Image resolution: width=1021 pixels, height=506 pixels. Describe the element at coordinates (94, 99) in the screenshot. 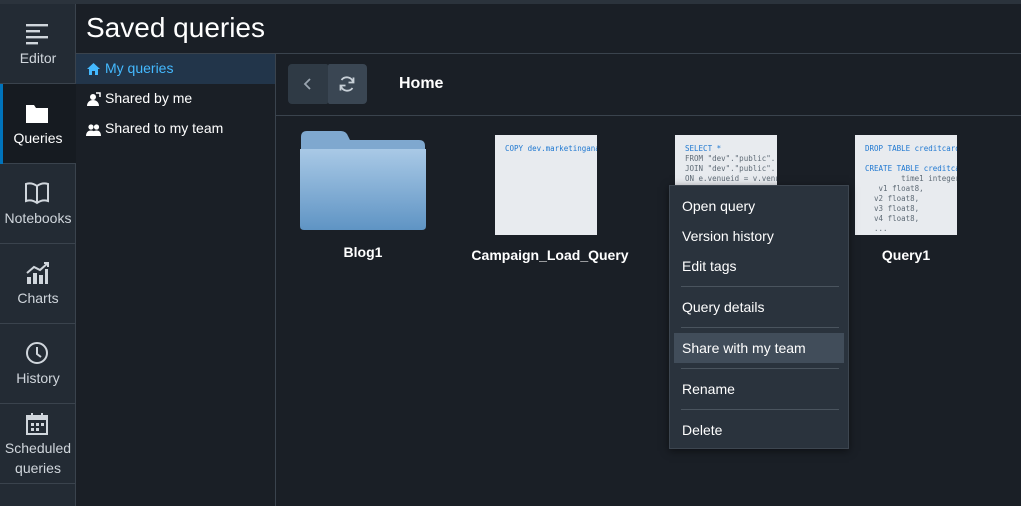

I see `user-share-icon` at that location.